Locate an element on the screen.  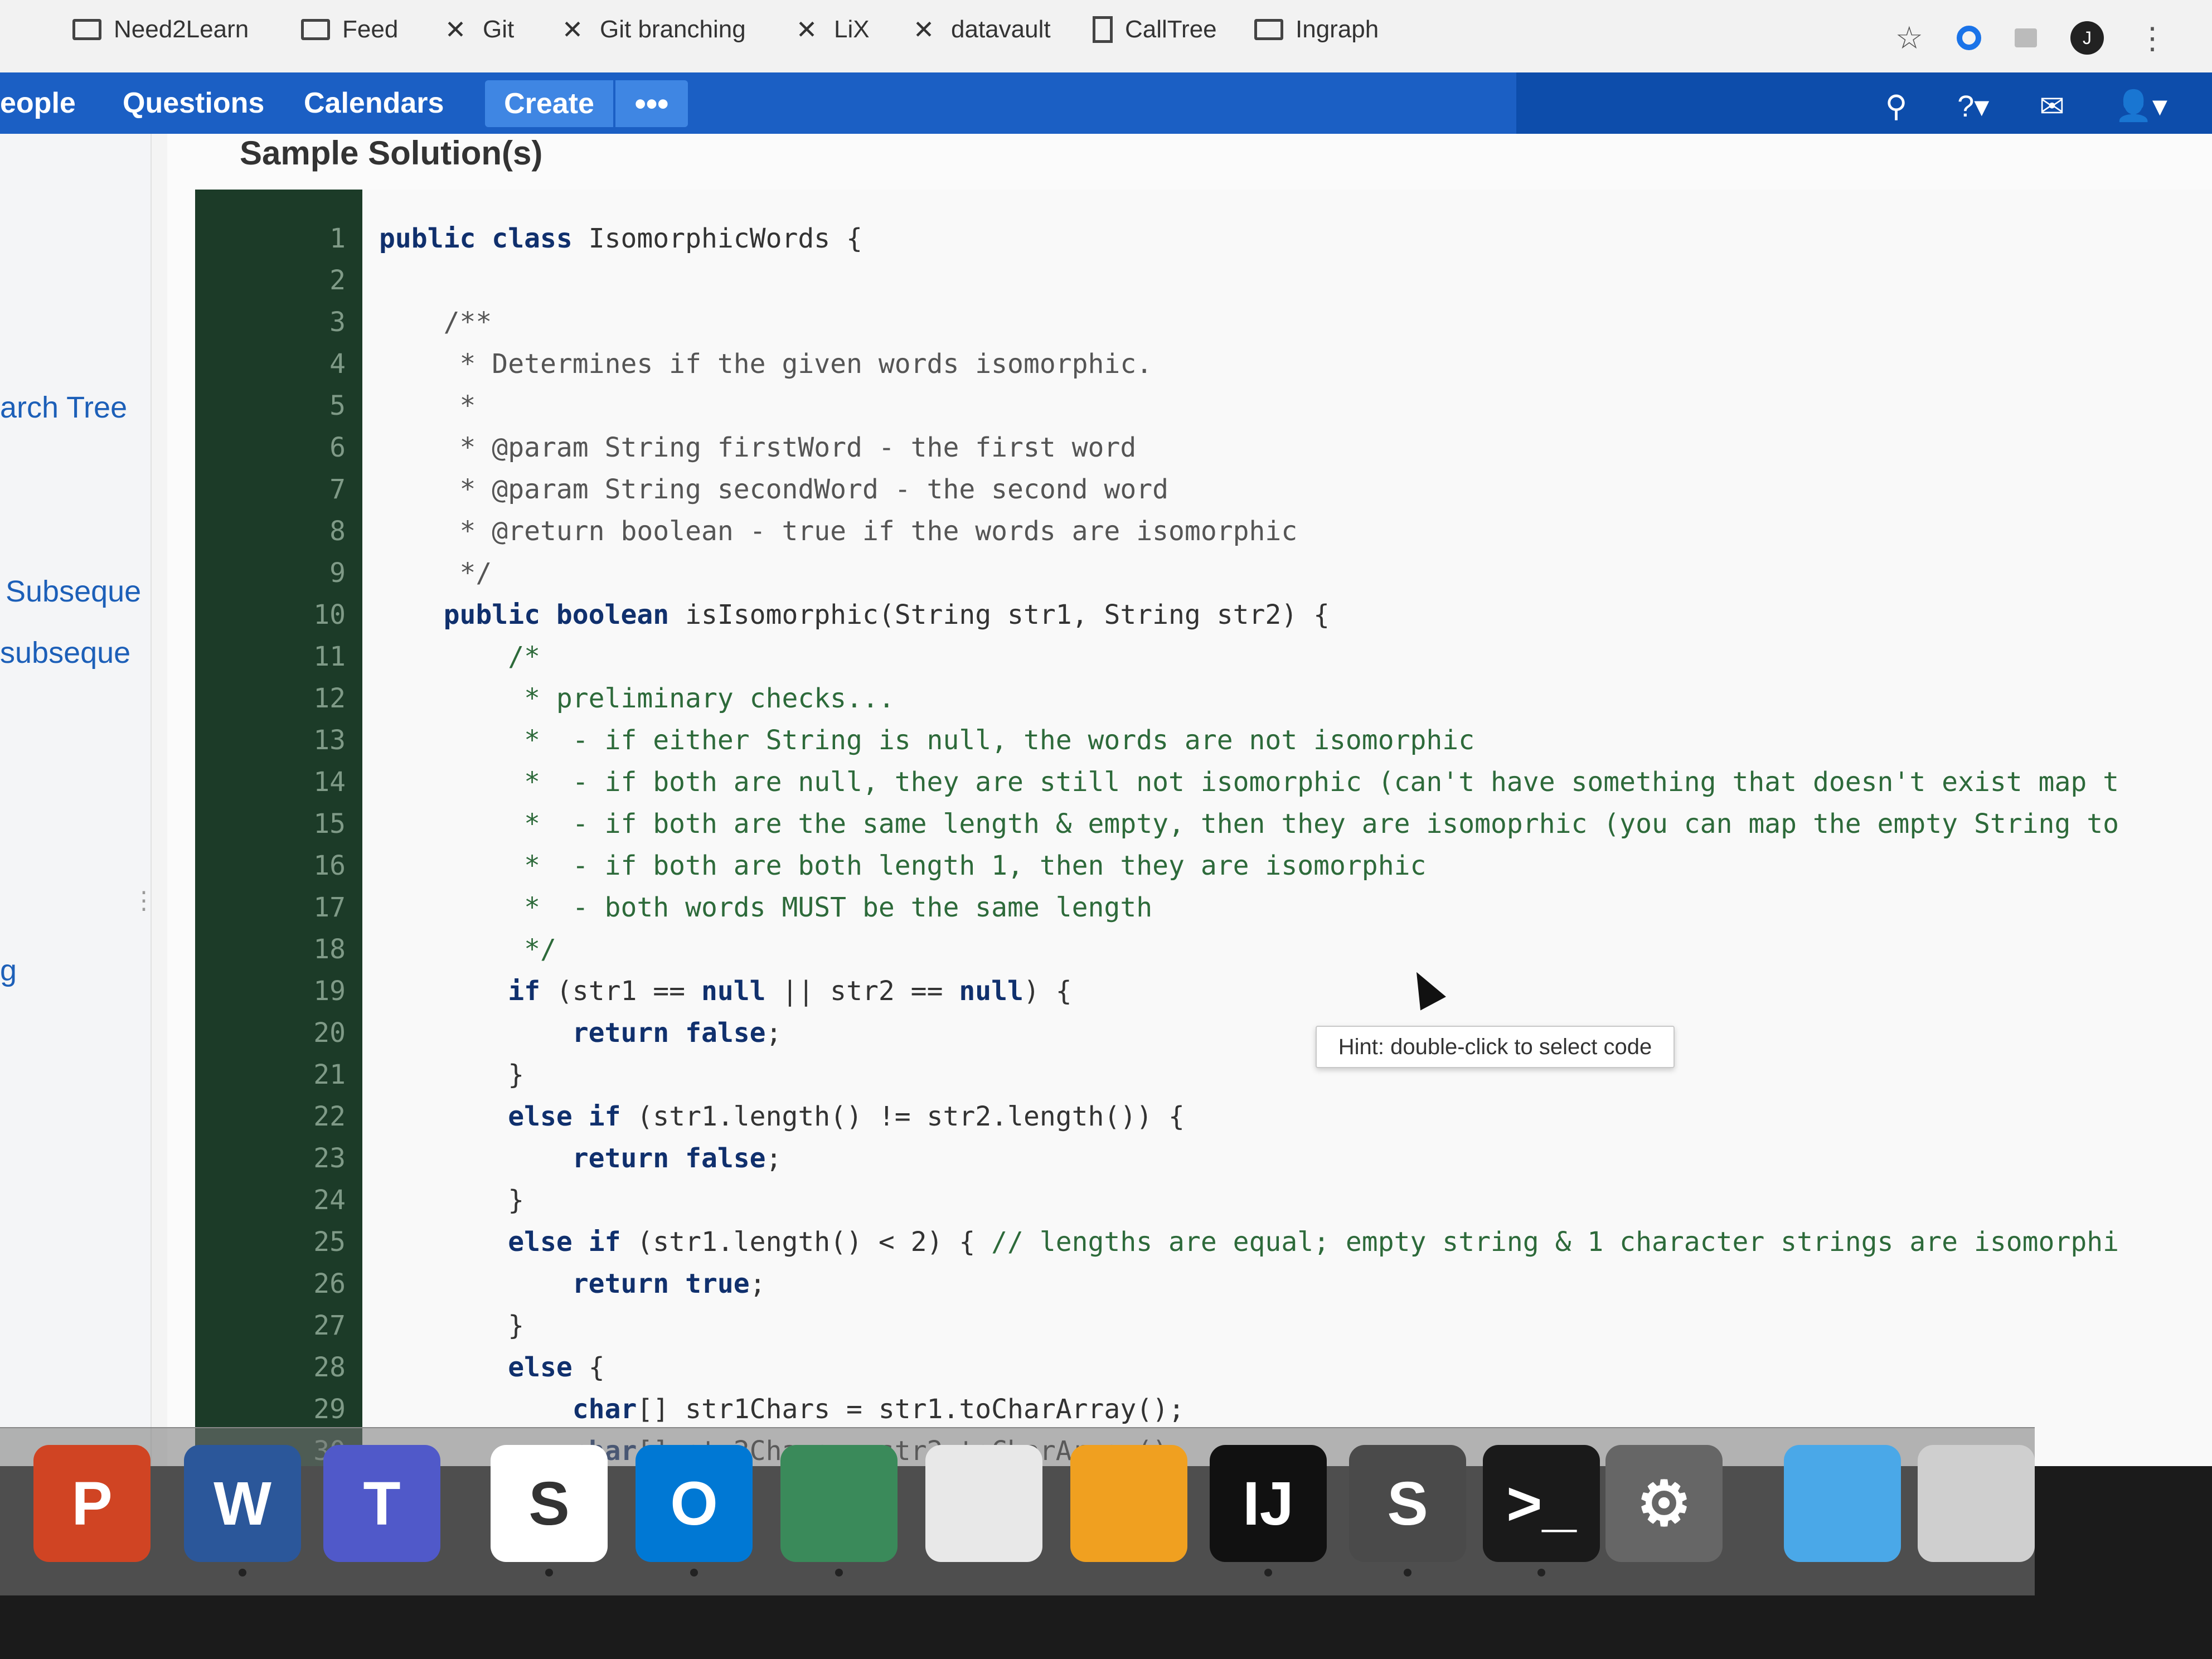
code-line: /* is located at coordinates (459, 656).